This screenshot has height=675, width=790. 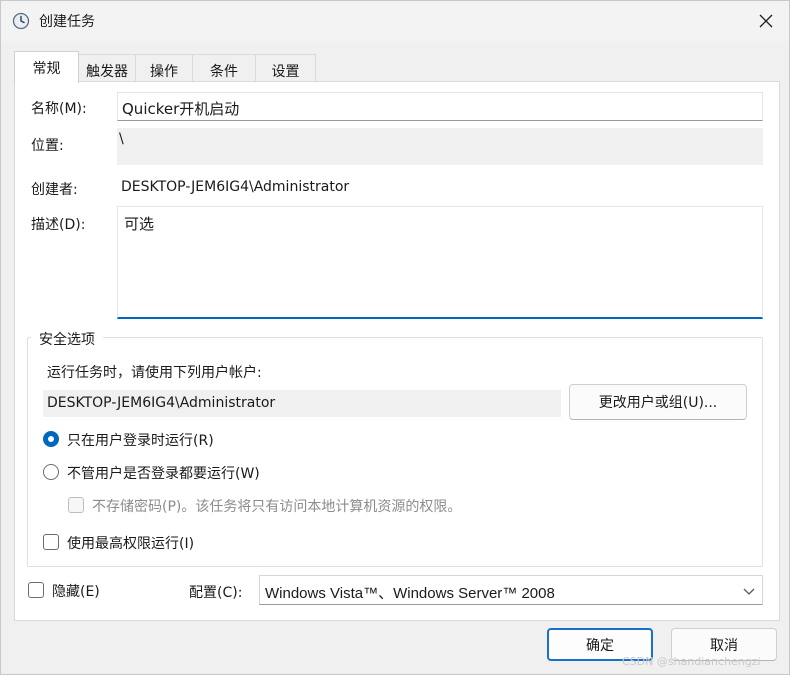 What do you see at coordinates (107, 68) in the screenshot?
I see `tab-triggers: 触发器` at bounding box center [107, 68].